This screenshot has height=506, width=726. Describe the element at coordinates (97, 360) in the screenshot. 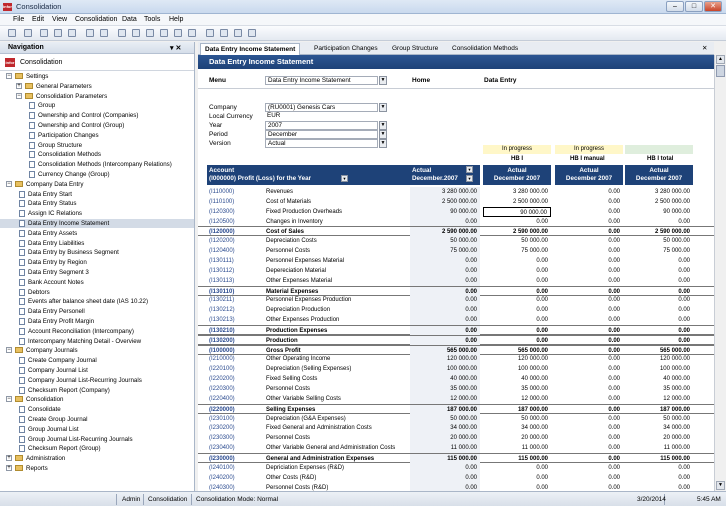

I see `tree-item: Create Company Journal` at that location.